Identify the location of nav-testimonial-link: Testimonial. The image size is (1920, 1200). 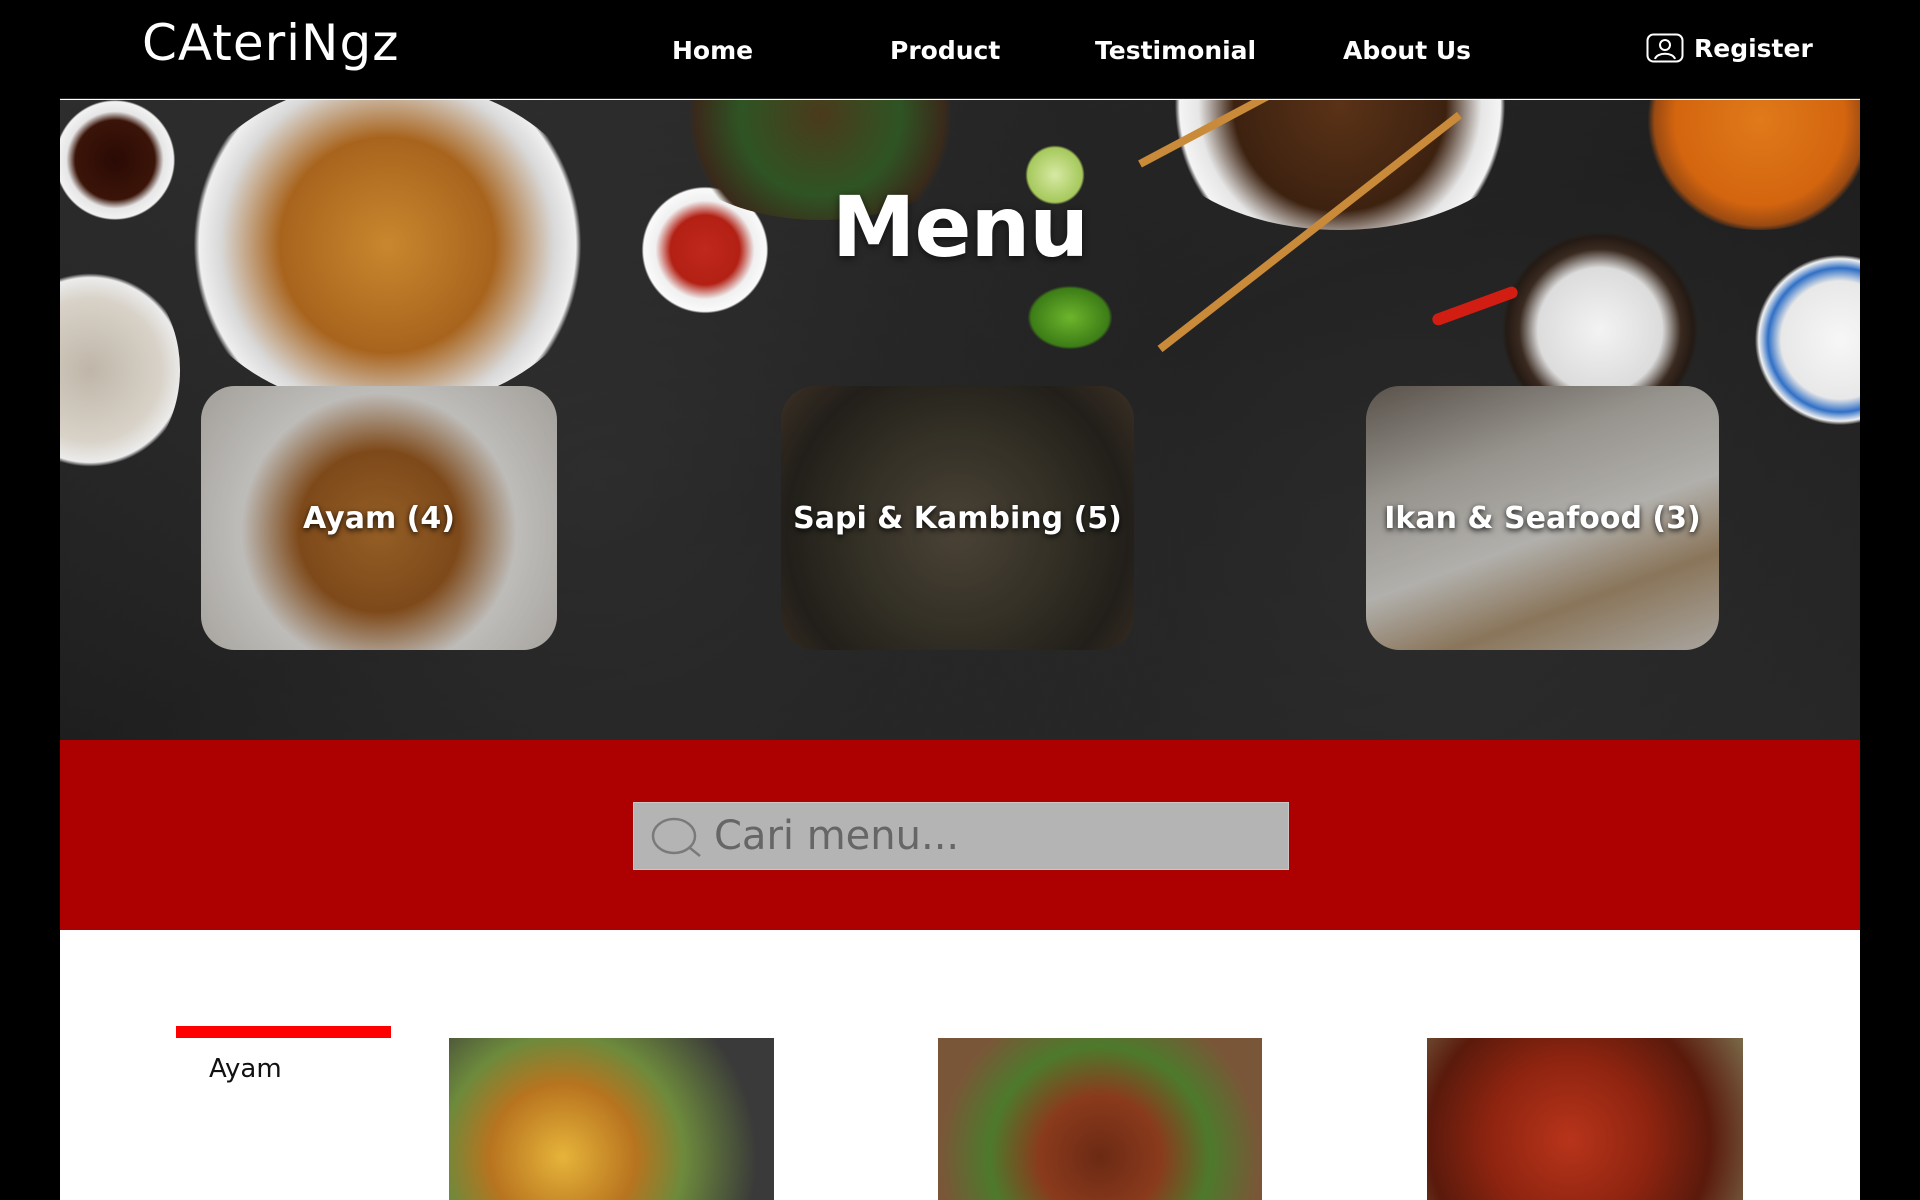
(1175, 50).